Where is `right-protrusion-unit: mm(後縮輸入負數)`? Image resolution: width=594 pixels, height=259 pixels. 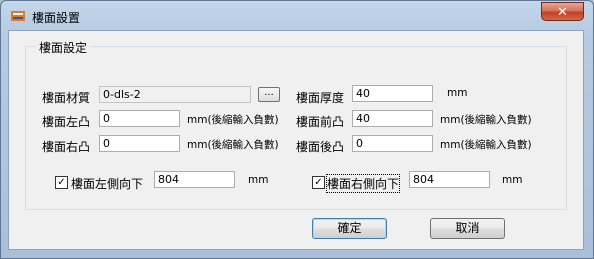 right-protrusion-unit: mm(後縮輸入負數) is located at coordinates (233, 145).